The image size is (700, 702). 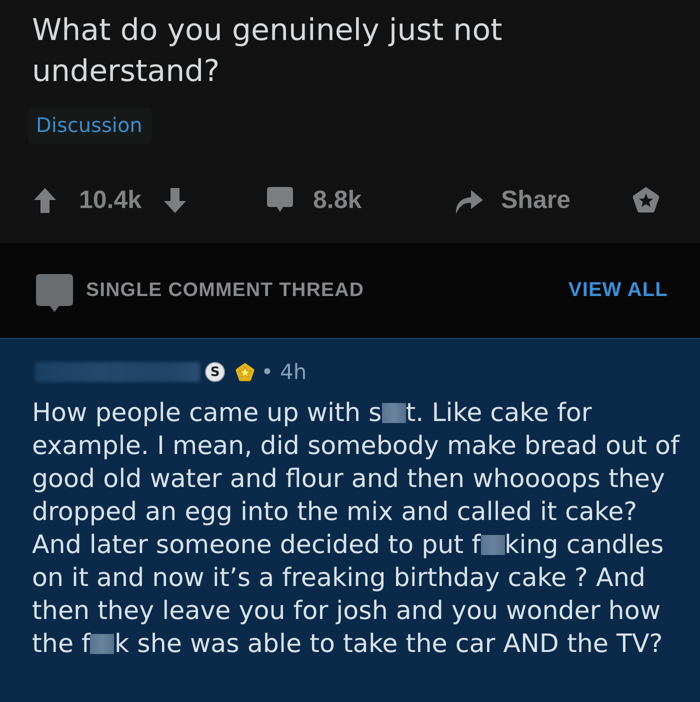 What do you see at coordinates (215, 372) in the screenshot?
I see `user-badge: S` at bounding box center [215, 372].